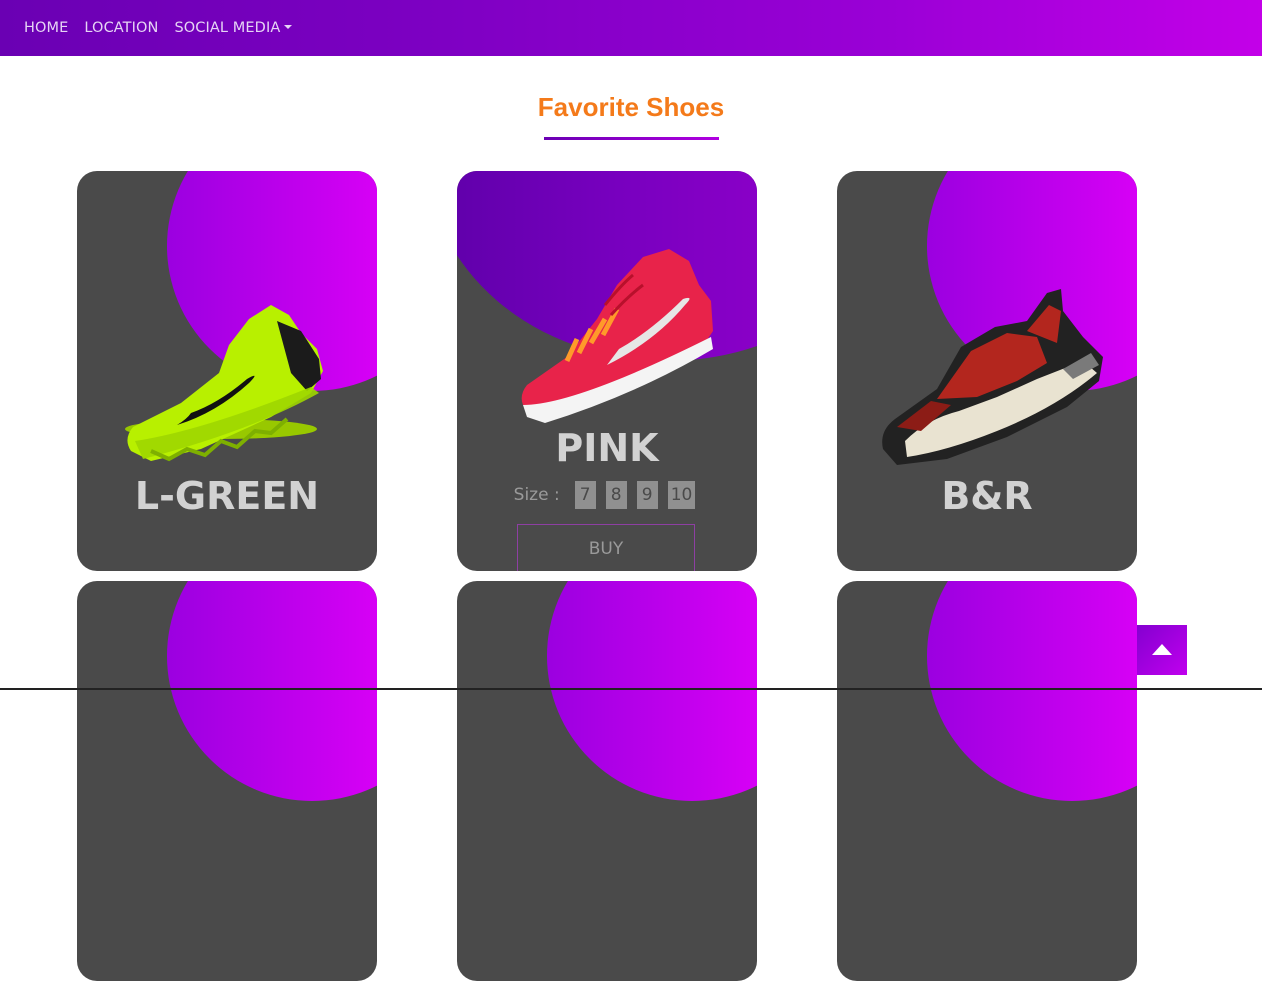  What do you see at coordinates (681, 495) in the screenshot?
I see `size-option-10: 10` at bounding box center [681, 495].